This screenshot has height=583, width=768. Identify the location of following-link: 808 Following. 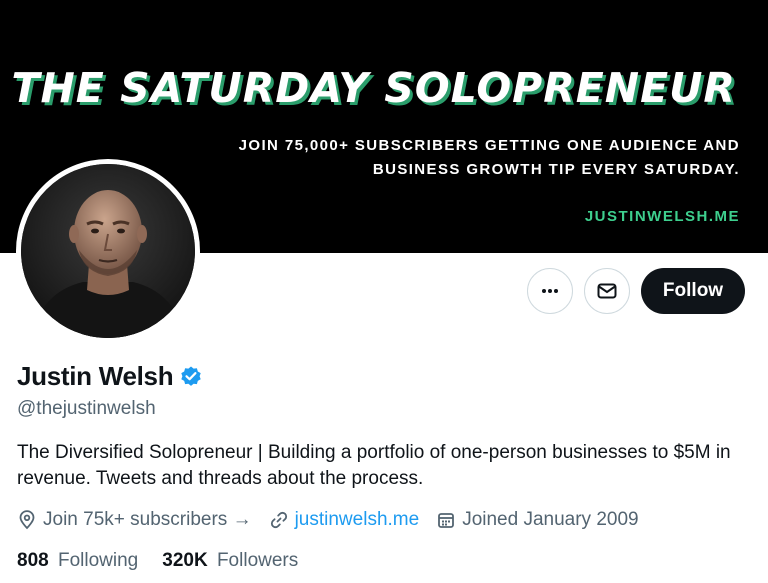
(77, 561).